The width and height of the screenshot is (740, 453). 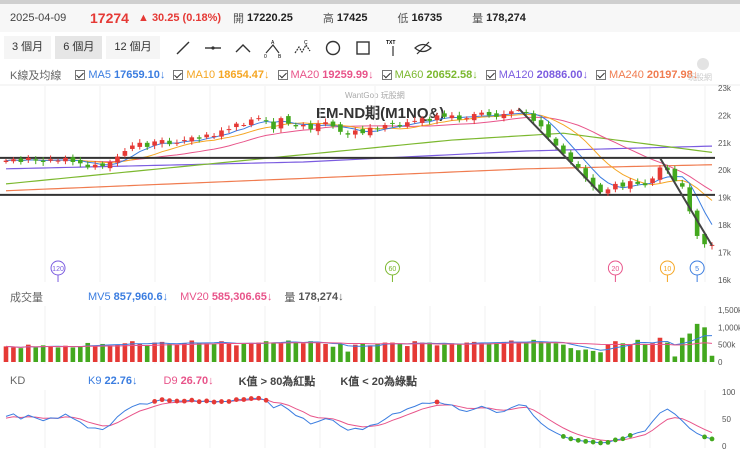 I want to click on price-axis-tick: 23k, so click(x=725, y=88).